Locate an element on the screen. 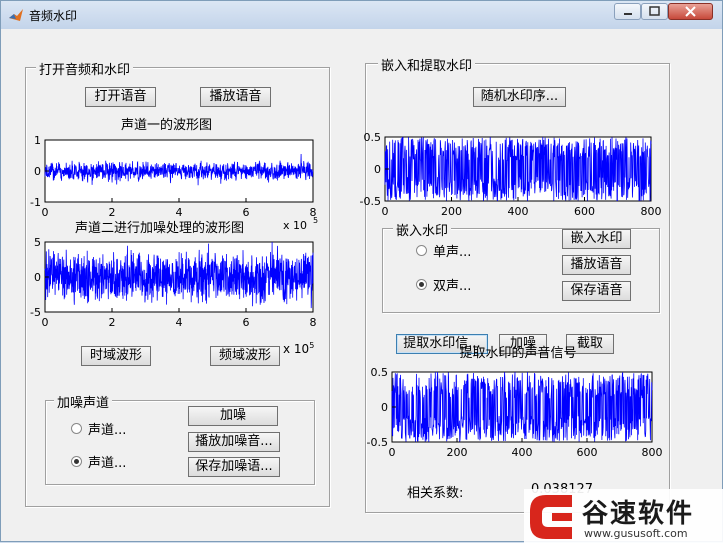 This screenshot has width=723, height=543. frequency-domain-button: 频域波形 is located at coordinates (245, 356).